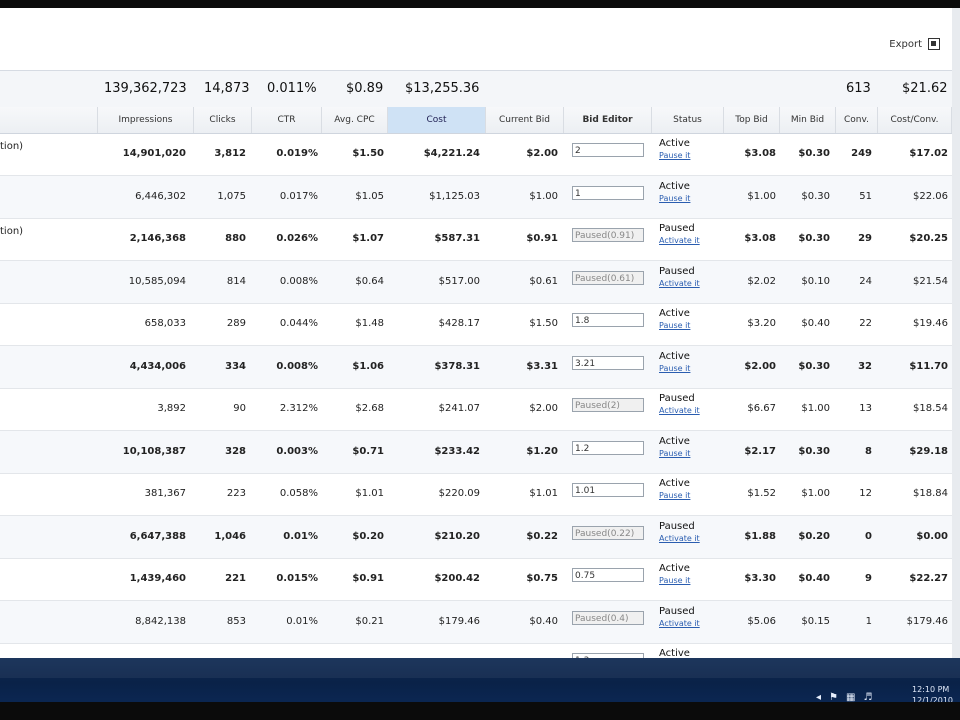 This screenshot has width=960, height=720. Describe the element at coordinates (223, 120) in the screenshot. I see `header-clicks: Clicks` at that location.